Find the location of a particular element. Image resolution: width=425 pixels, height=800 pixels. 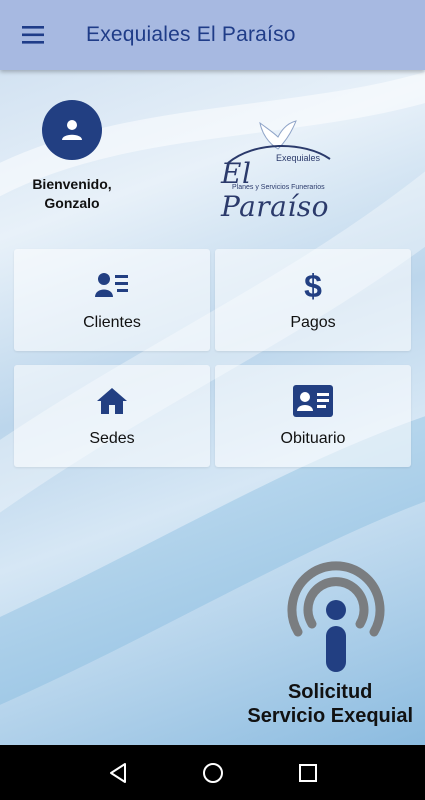

menu-tile-label: Pagos is located at coordinates (313, 322).